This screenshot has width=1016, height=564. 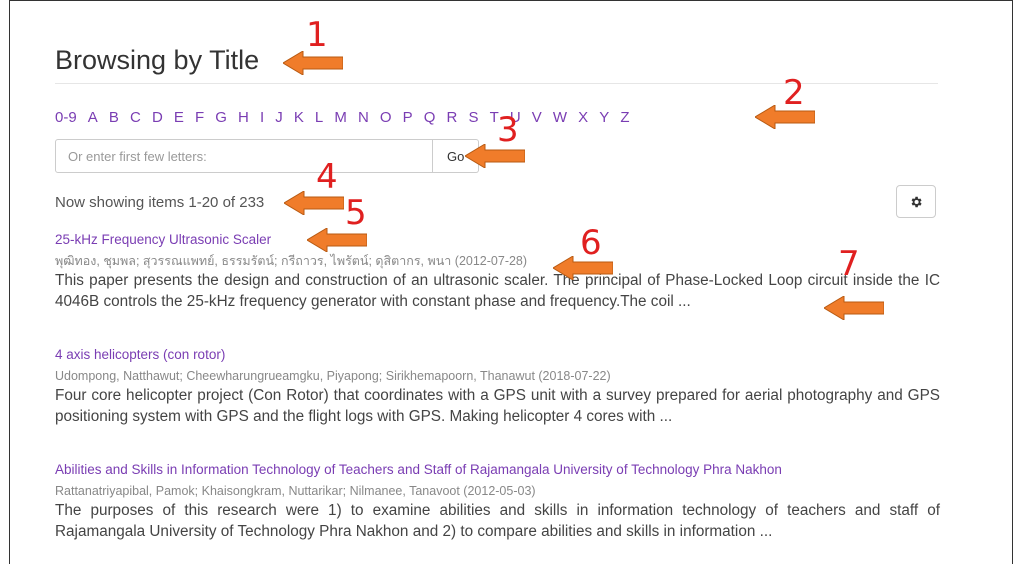 I want to click on annotation-number: 3, so click(x=508, y=130).